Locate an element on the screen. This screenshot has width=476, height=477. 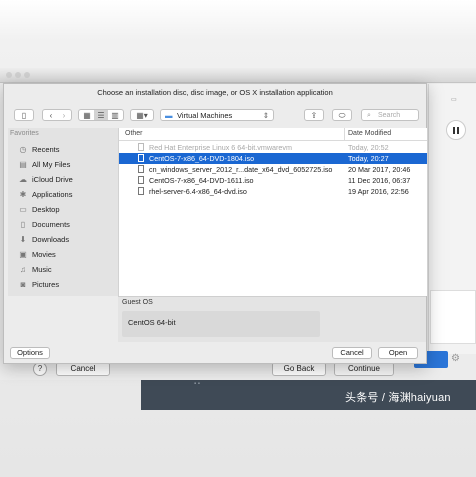
sidebar-toggle-button: ▯ is located at coordinates (24, 115).